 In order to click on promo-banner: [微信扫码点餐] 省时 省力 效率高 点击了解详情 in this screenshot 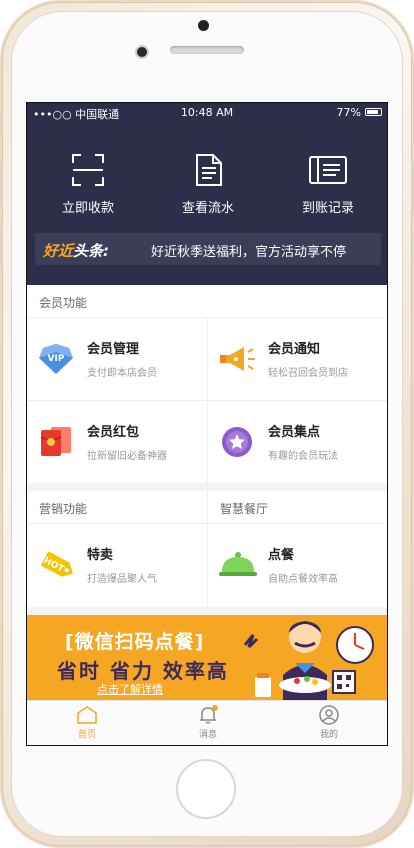, I will do `click(207, 659)`.